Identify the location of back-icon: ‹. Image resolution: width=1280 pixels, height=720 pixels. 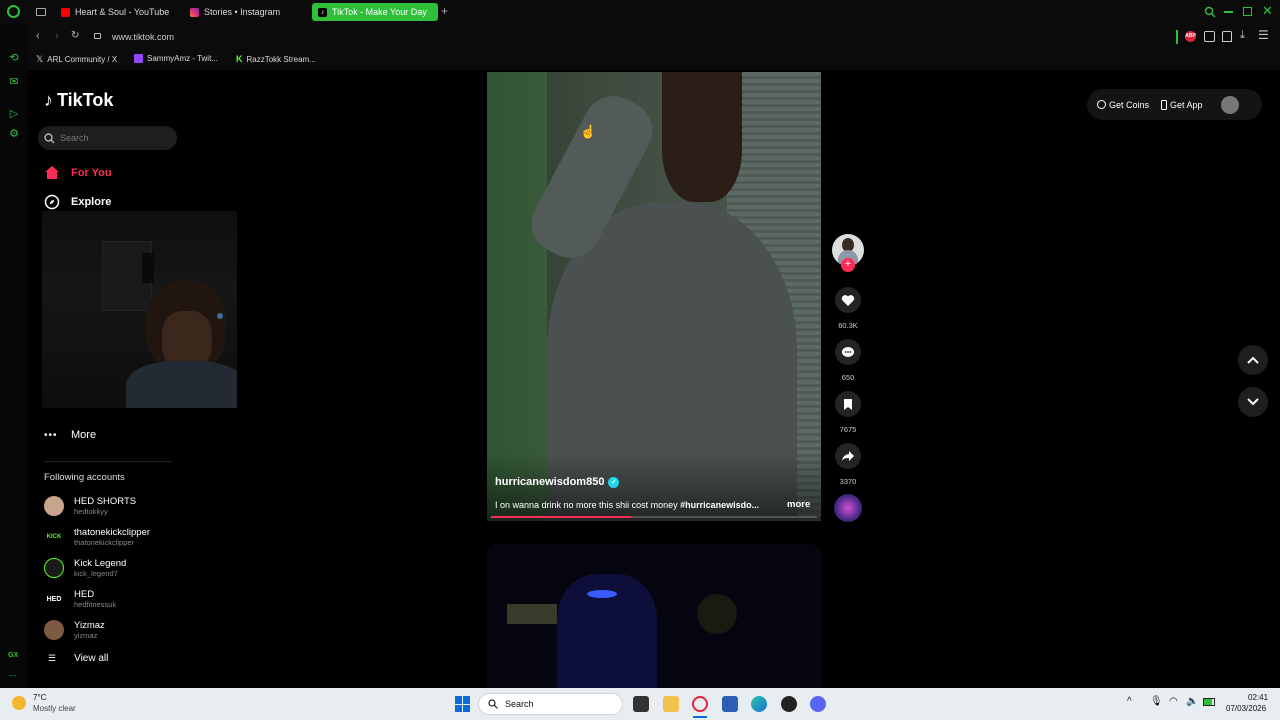
(38, 36).